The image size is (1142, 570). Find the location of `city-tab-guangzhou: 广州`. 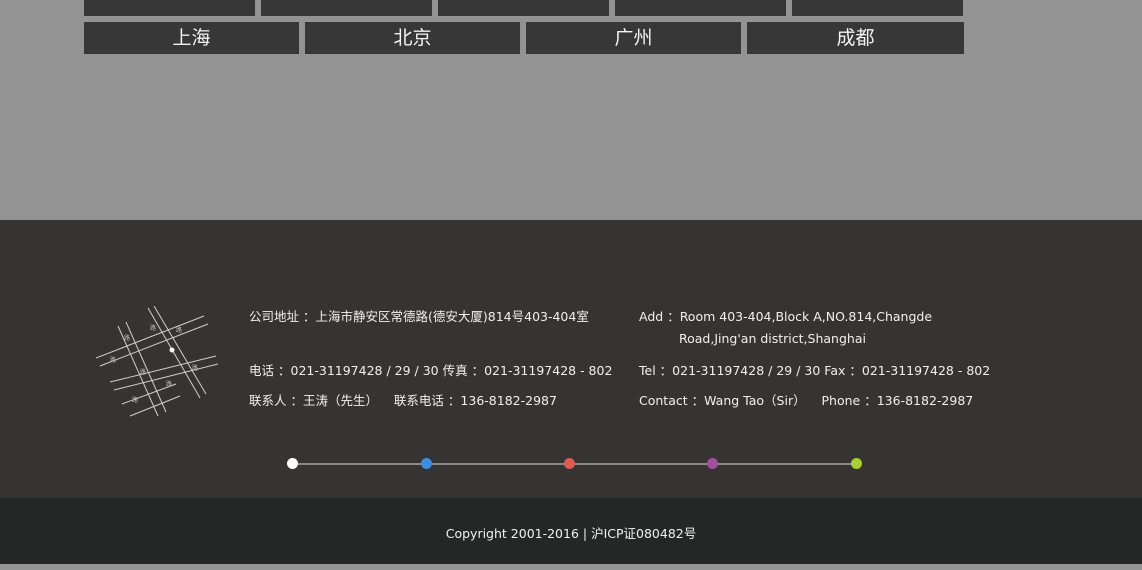

city-tab-guangzhou: 广州 is located at coordinates (633, 38).